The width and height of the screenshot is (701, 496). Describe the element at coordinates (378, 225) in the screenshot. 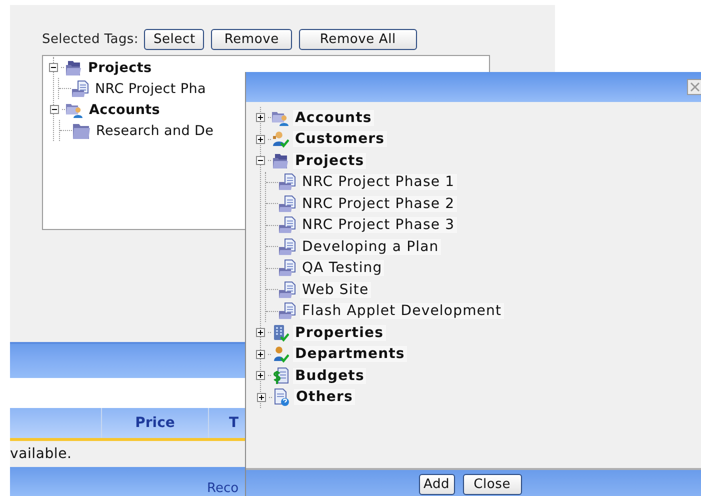

I see `tree-item: NRC Project Phase 3` at that location.